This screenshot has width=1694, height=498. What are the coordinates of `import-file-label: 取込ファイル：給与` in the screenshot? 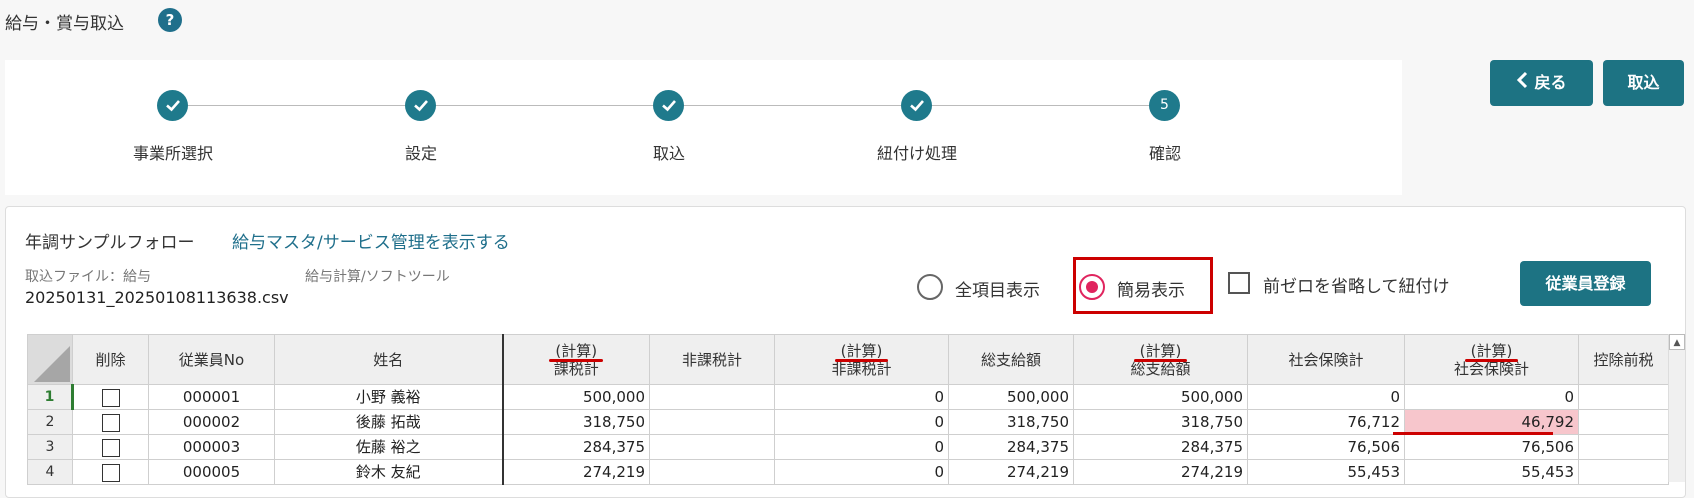 It's located at (88, 277).